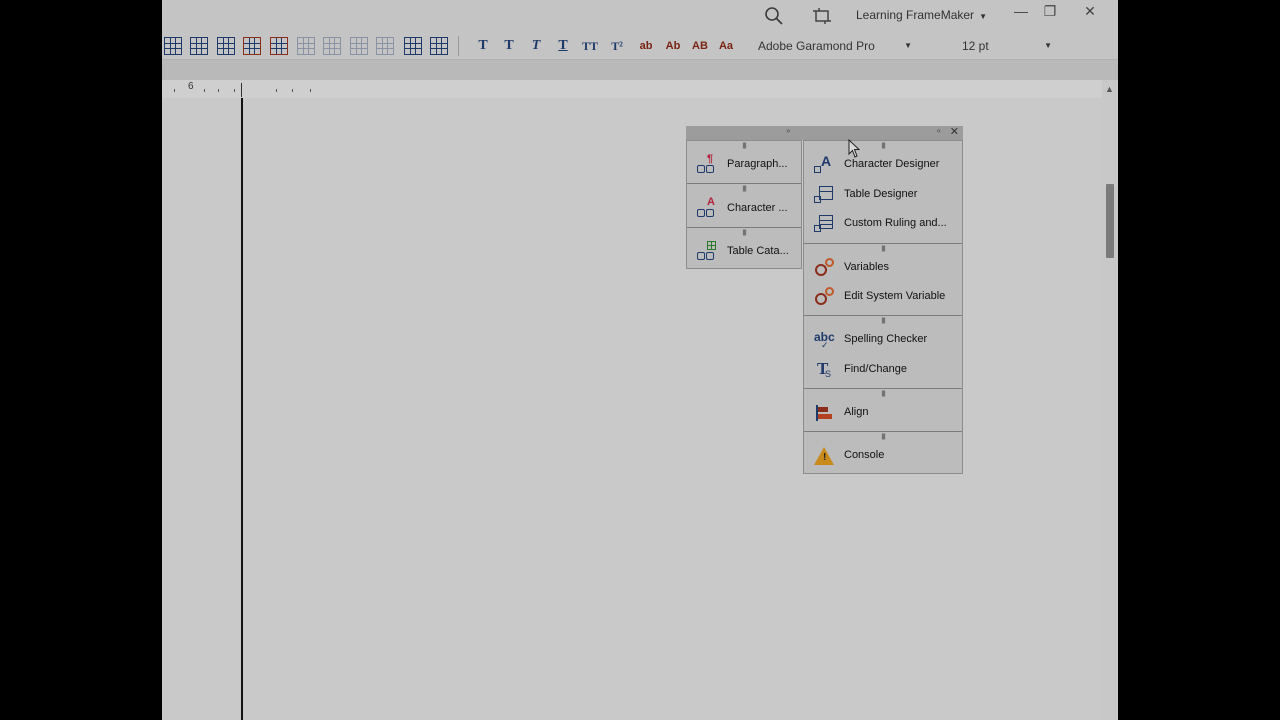  What do you see at coordinates (824, 224) in the screenshot?
I see `custom-ruling-icon` at bounding box center [824, 224].